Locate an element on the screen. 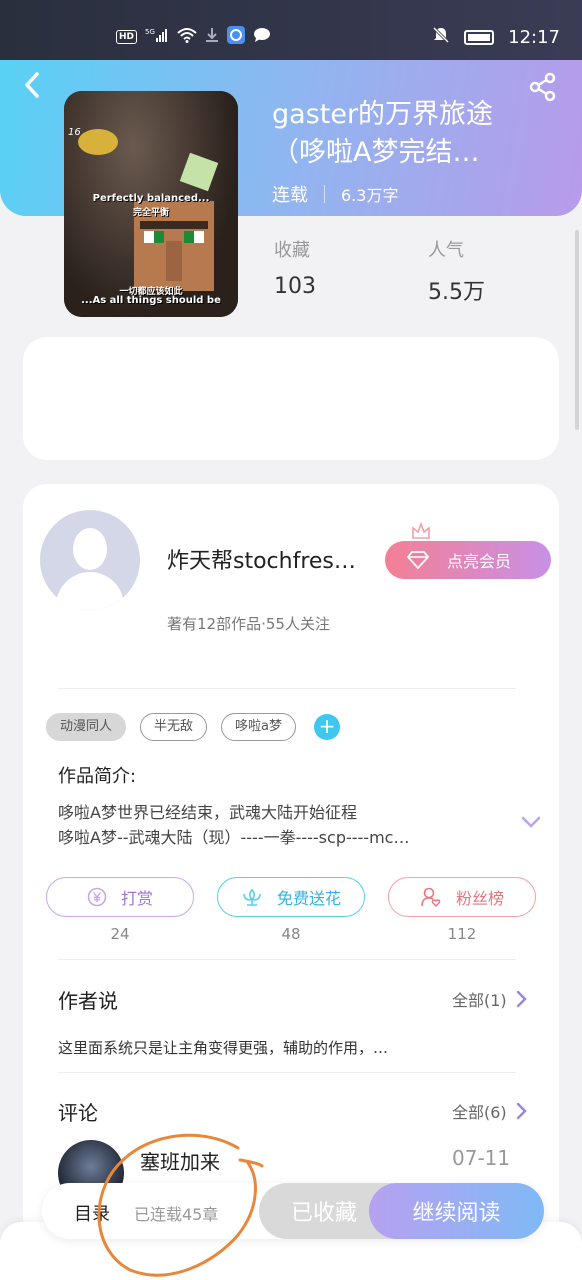  flower-count: 48 is located at coordinates (291, 934).